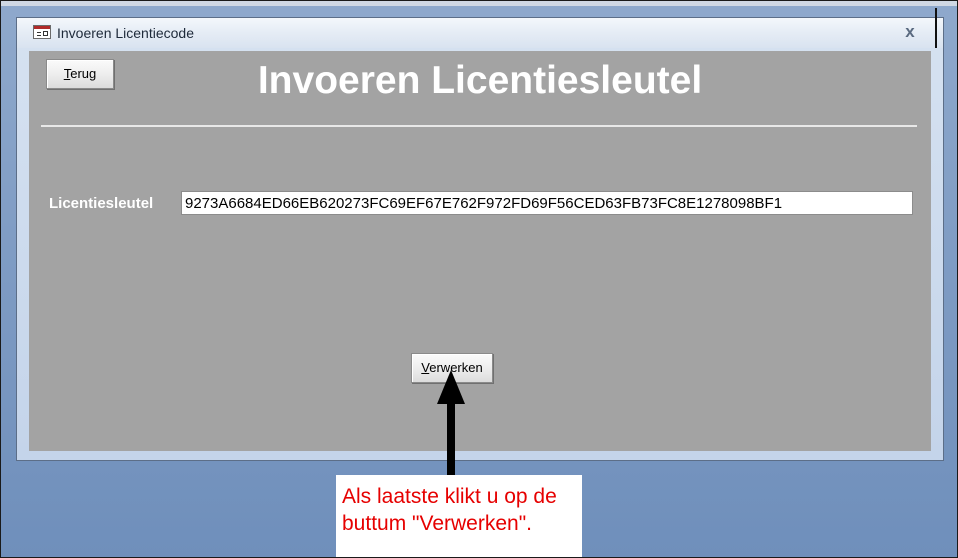 The height and width of the screenshot is (558, 958). Describe the element at coordinates (479, 126) in the screenshot. I see `heading-divider` at that location.